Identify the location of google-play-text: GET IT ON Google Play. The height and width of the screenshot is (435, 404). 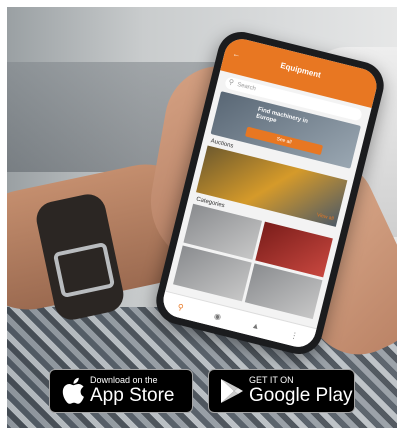
(301, 391).